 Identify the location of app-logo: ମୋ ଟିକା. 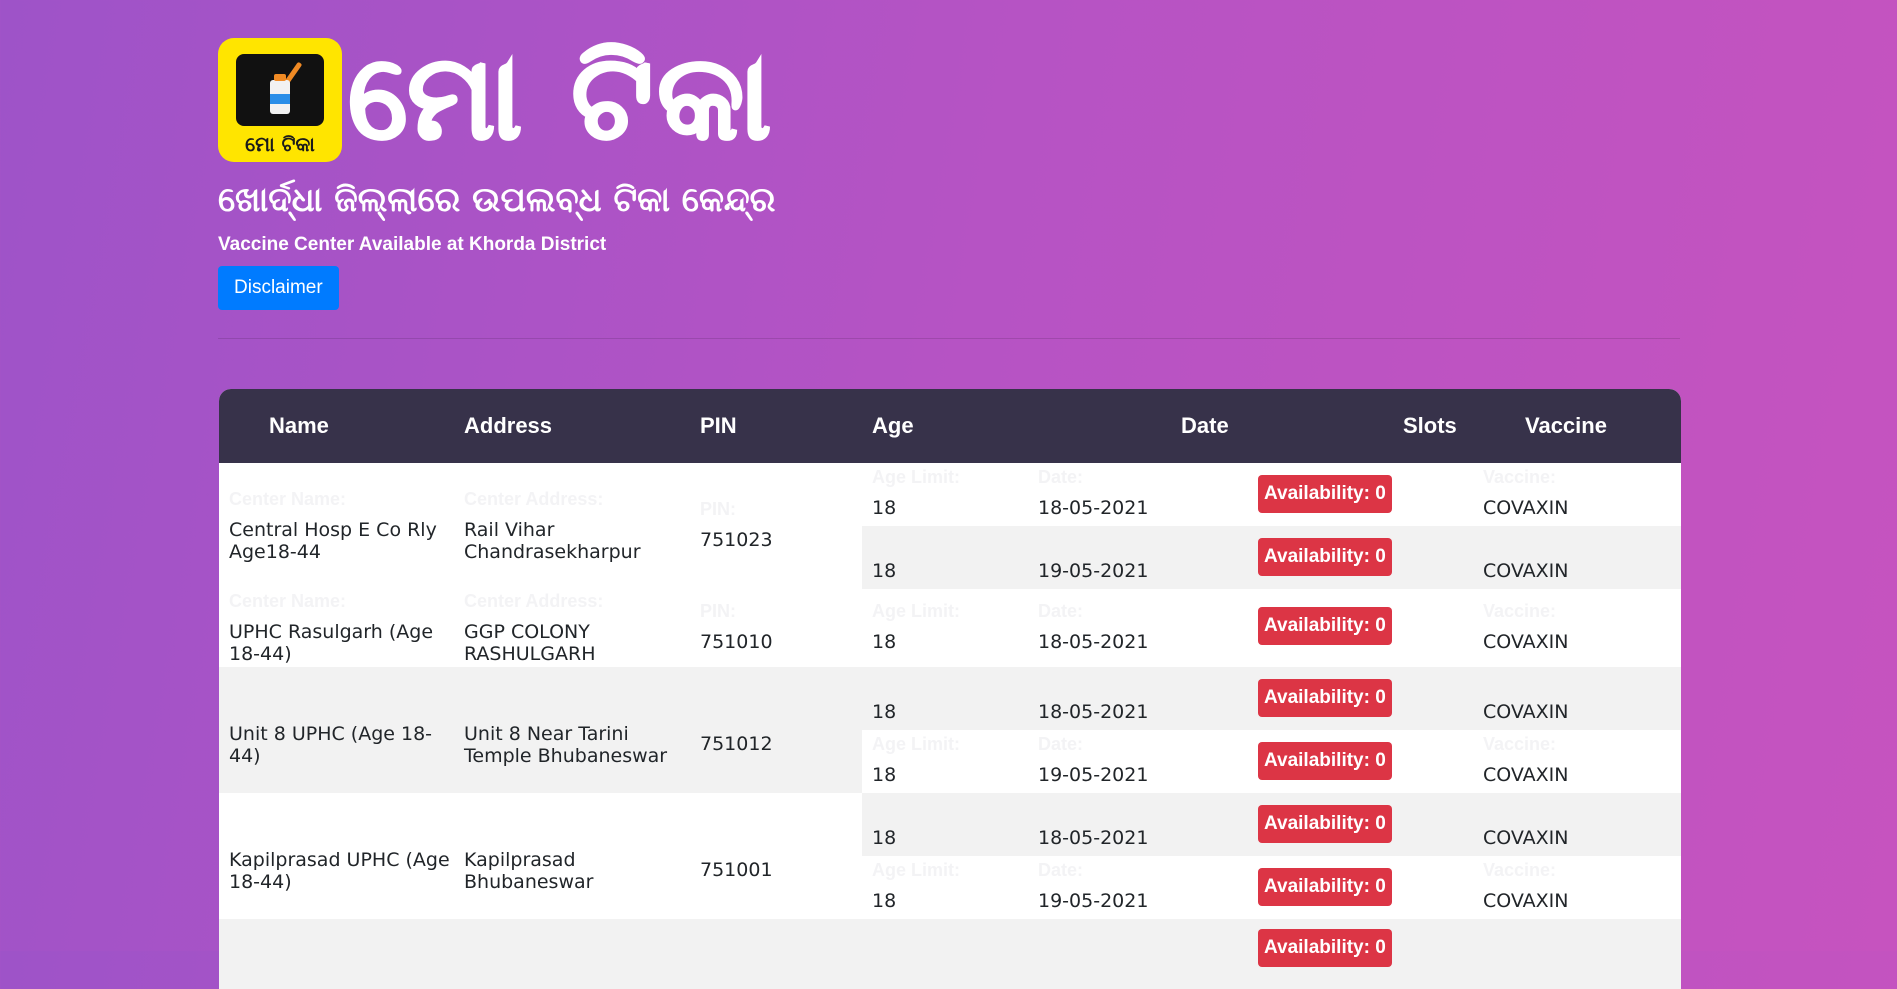
(280, 100).